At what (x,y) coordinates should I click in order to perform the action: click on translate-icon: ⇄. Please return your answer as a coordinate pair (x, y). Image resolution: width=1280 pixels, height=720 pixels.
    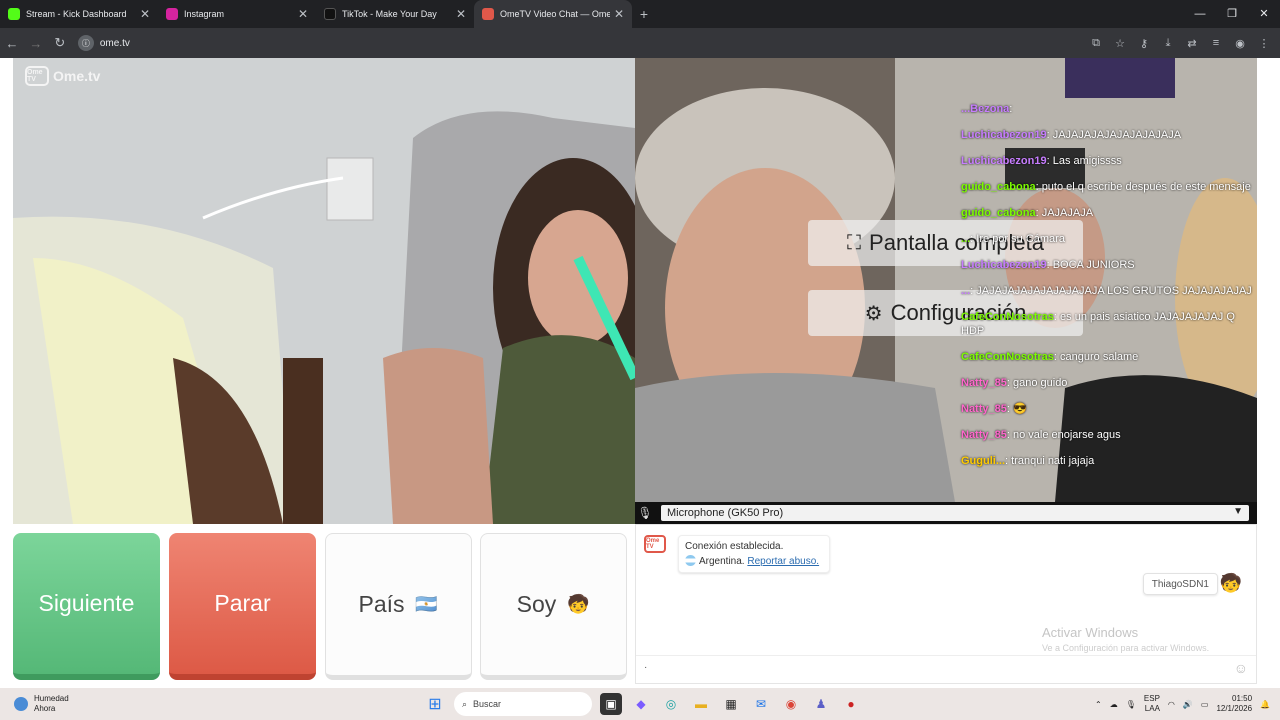
    Looking at the image, I should click on (1192, 43).